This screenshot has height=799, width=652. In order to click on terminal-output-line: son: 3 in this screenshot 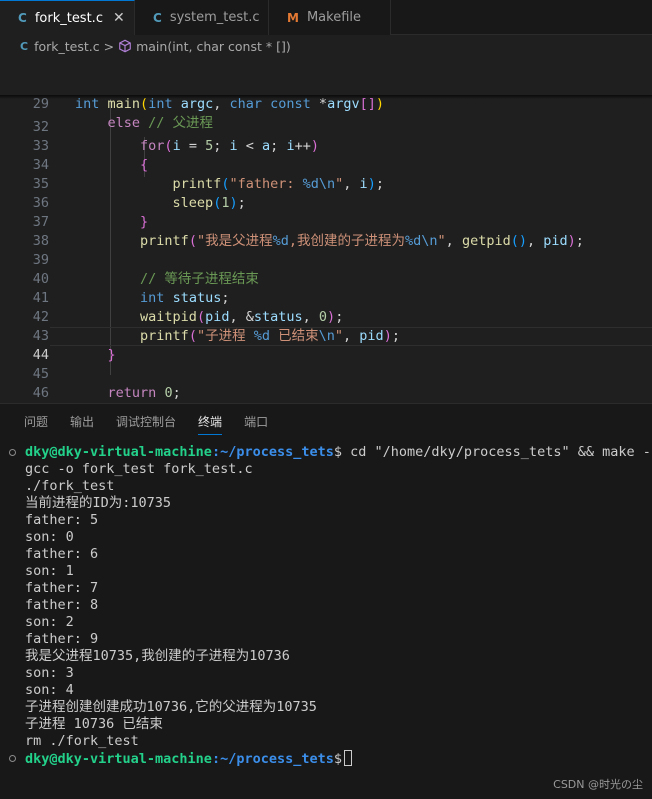, I will do `click(49, 673)`.